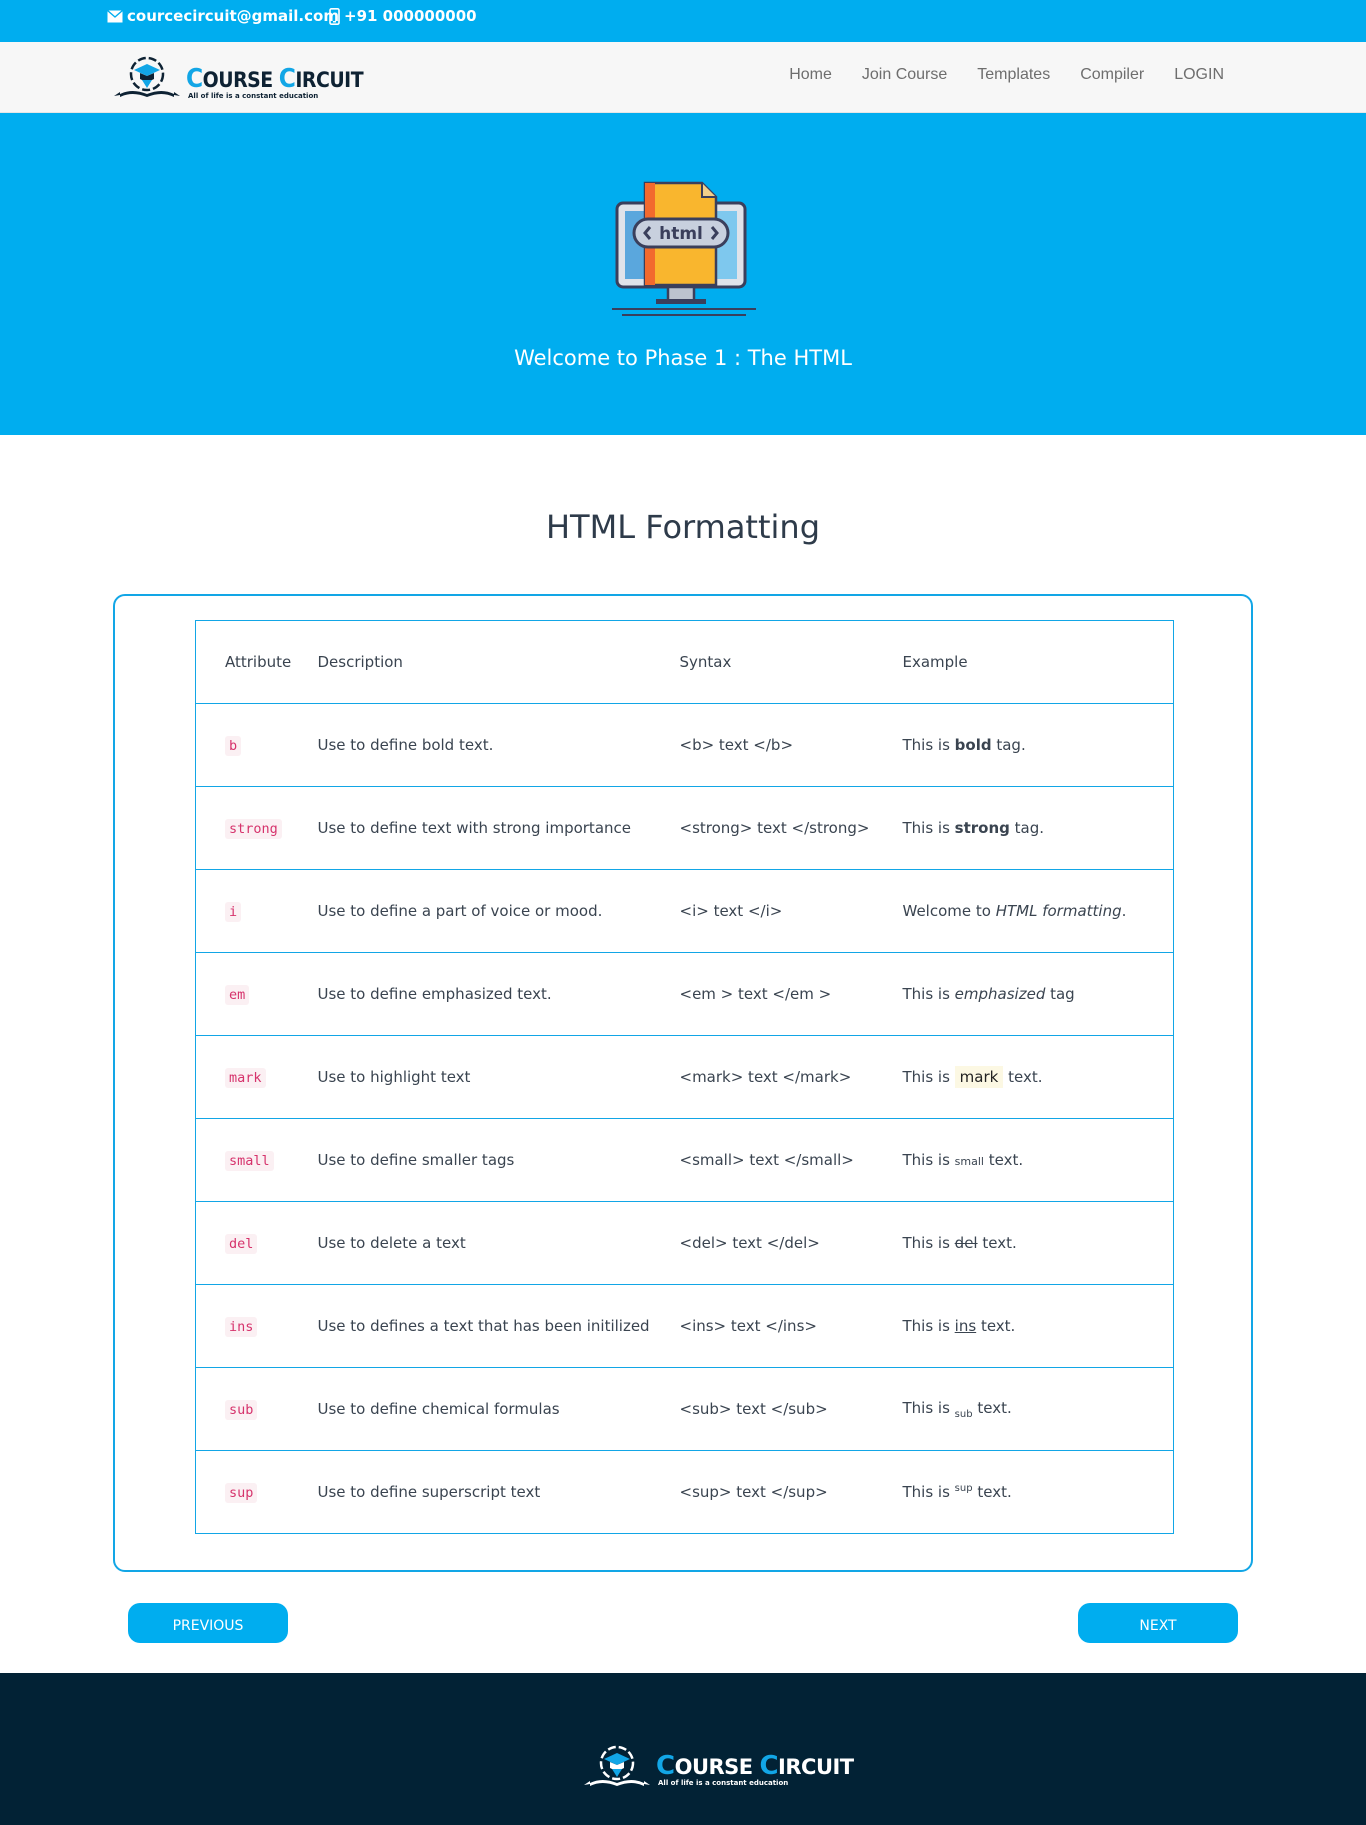 The height and width of the screenshot is (1825, 1366). What do you see at coordinates (115, 16) in the screenshot?
I see `envelope-icon` at bounding box center [115, 16].